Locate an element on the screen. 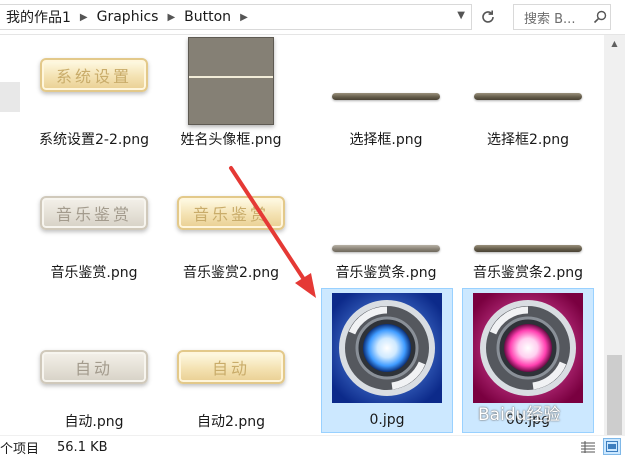 The image size is (625, 459). status-bar: 个项目 56.1 KB is located at coordinates (312, 447).